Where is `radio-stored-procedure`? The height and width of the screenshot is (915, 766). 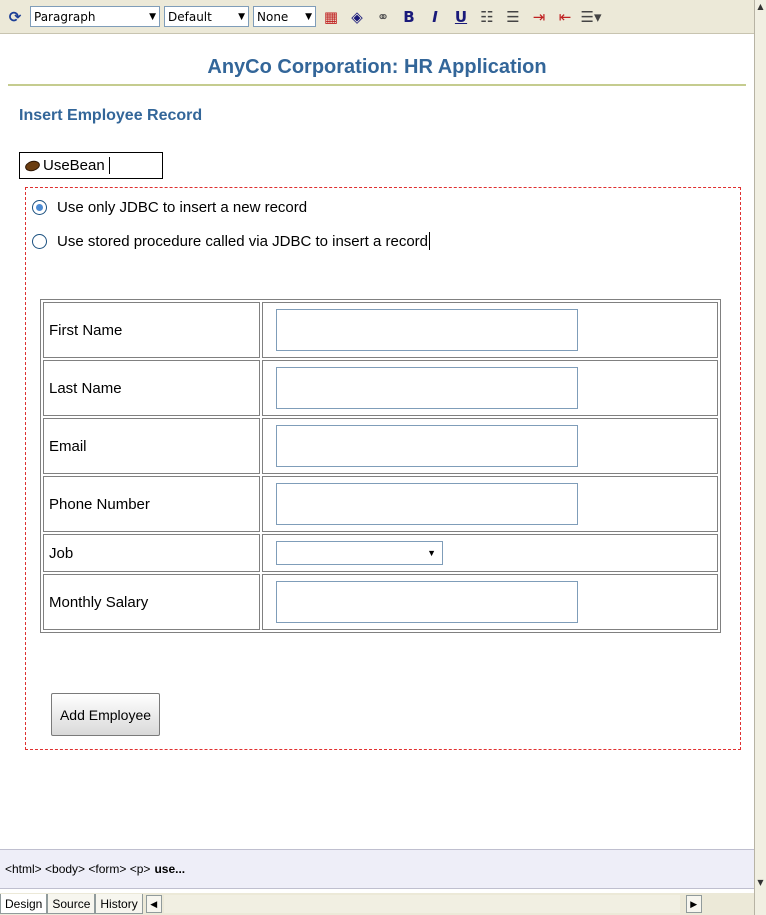 radio-stored-procedure is located at coordinates (39, 241).